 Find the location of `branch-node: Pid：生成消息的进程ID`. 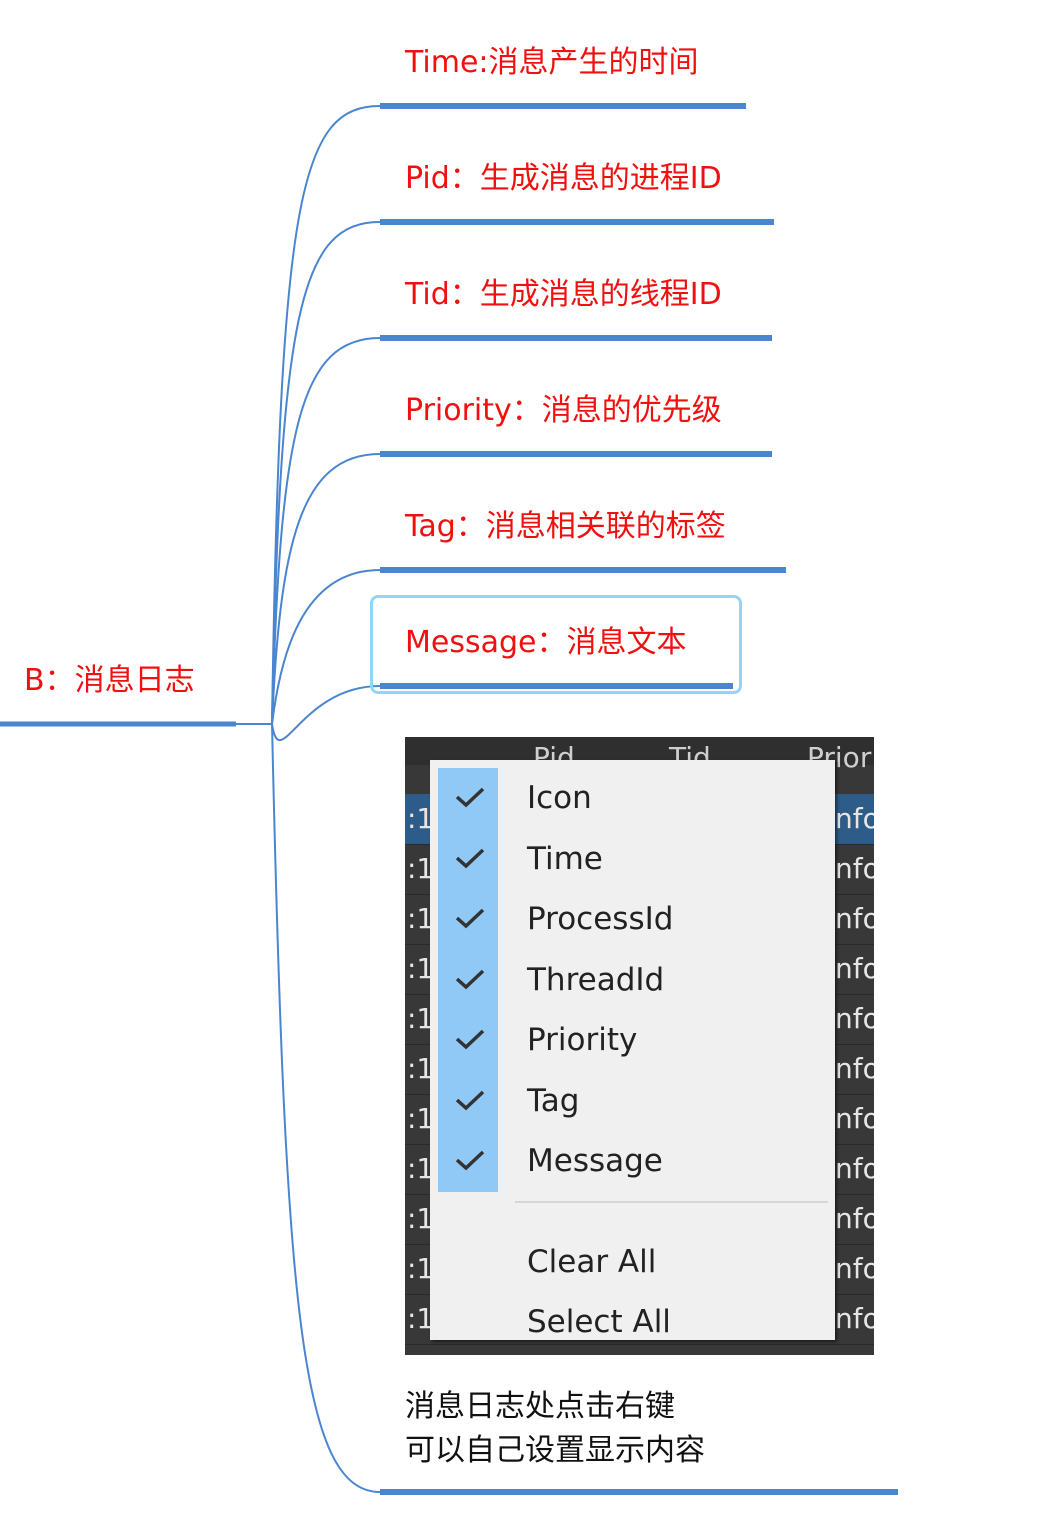

branch-node: Pid：生成消息的进程ID is located at coordinates (563, 179).